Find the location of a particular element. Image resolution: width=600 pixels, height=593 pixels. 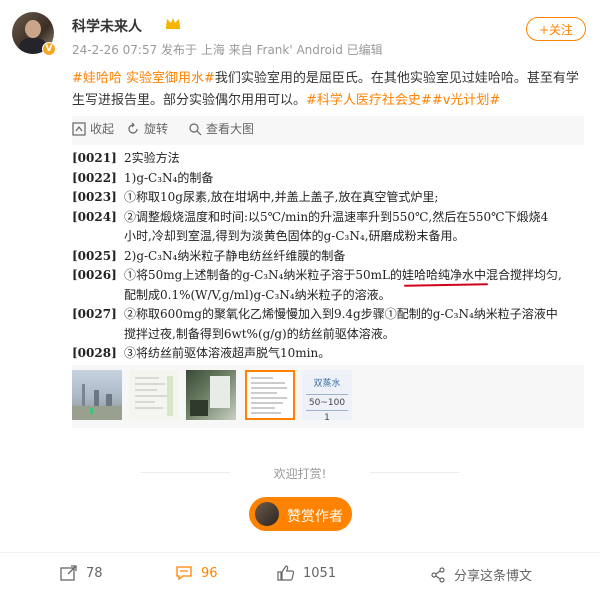

verified-badge-icon: V is located at coordinates (49, 49).